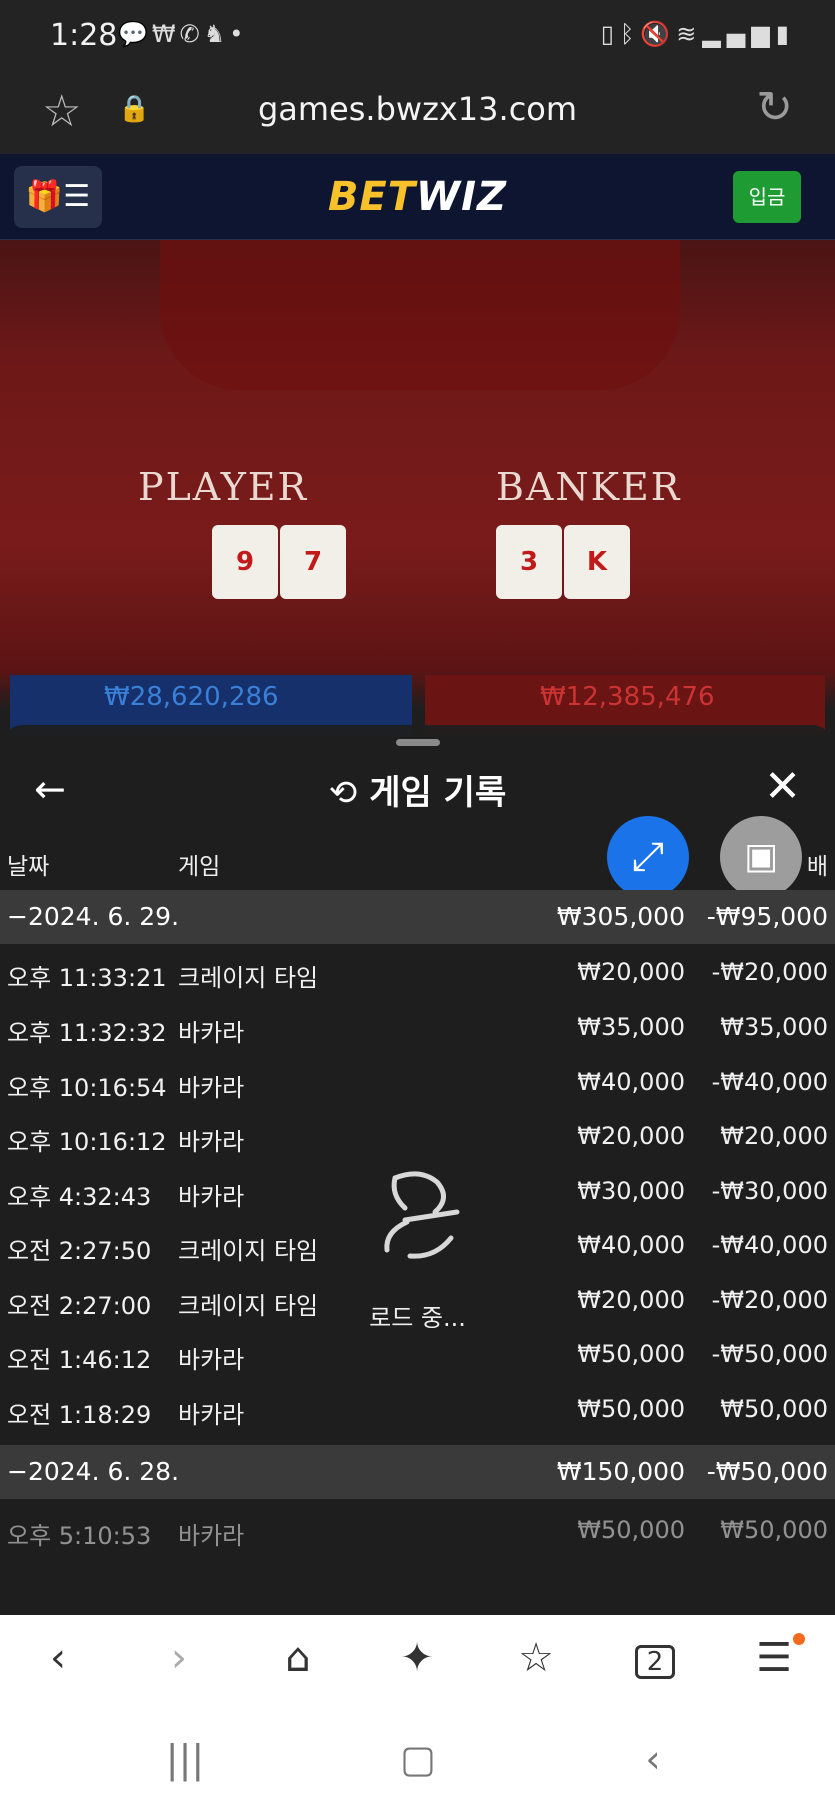  What do you see at coordinates (817, 867) in the screenshot?
I see `column-header-payout: 배` at bounding box center [817, 867].